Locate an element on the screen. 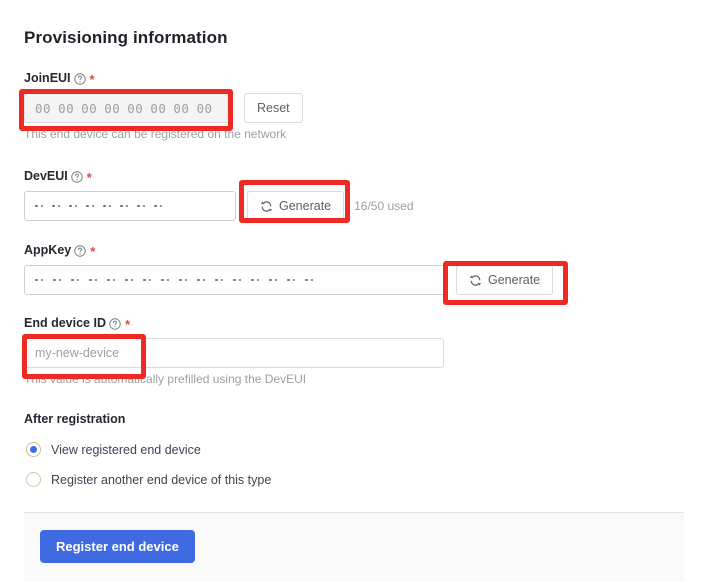 The image size is (708, 582). app-key-input is located at coordinates (234, 280).